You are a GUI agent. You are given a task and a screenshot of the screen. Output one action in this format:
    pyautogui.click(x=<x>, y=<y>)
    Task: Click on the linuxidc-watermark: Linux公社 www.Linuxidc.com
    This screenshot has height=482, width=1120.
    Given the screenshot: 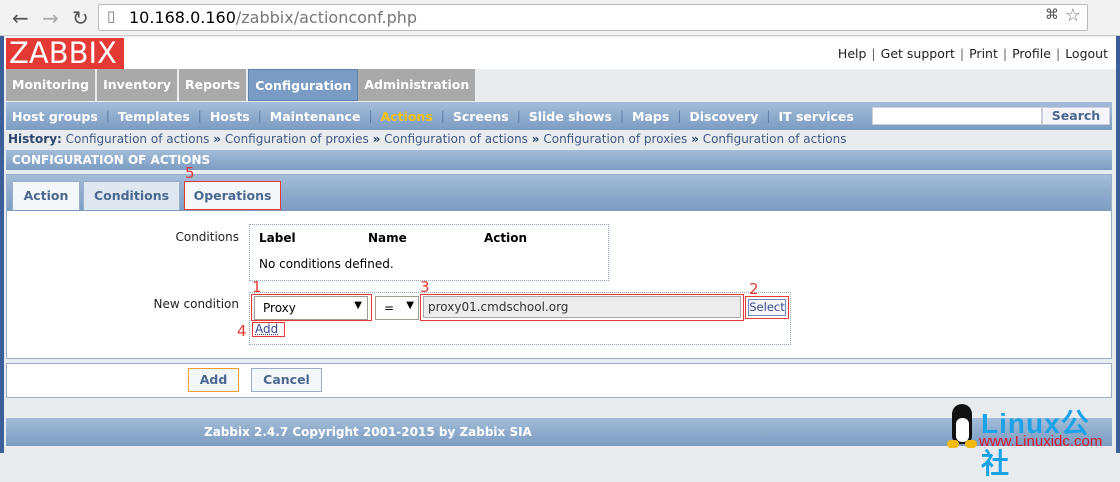 What is the action you would take?
    pyautogui.click(x=1030, y=441)
    